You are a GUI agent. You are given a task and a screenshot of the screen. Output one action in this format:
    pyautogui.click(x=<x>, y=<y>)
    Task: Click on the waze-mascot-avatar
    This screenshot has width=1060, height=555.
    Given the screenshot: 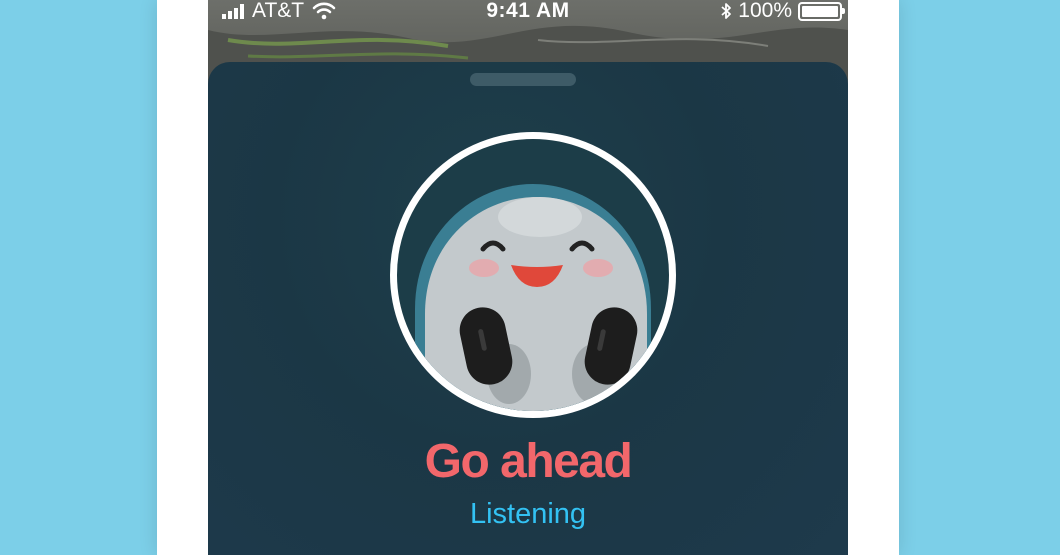 What is the action you would take?
    pyautogui.click(x=533, y=275)
    